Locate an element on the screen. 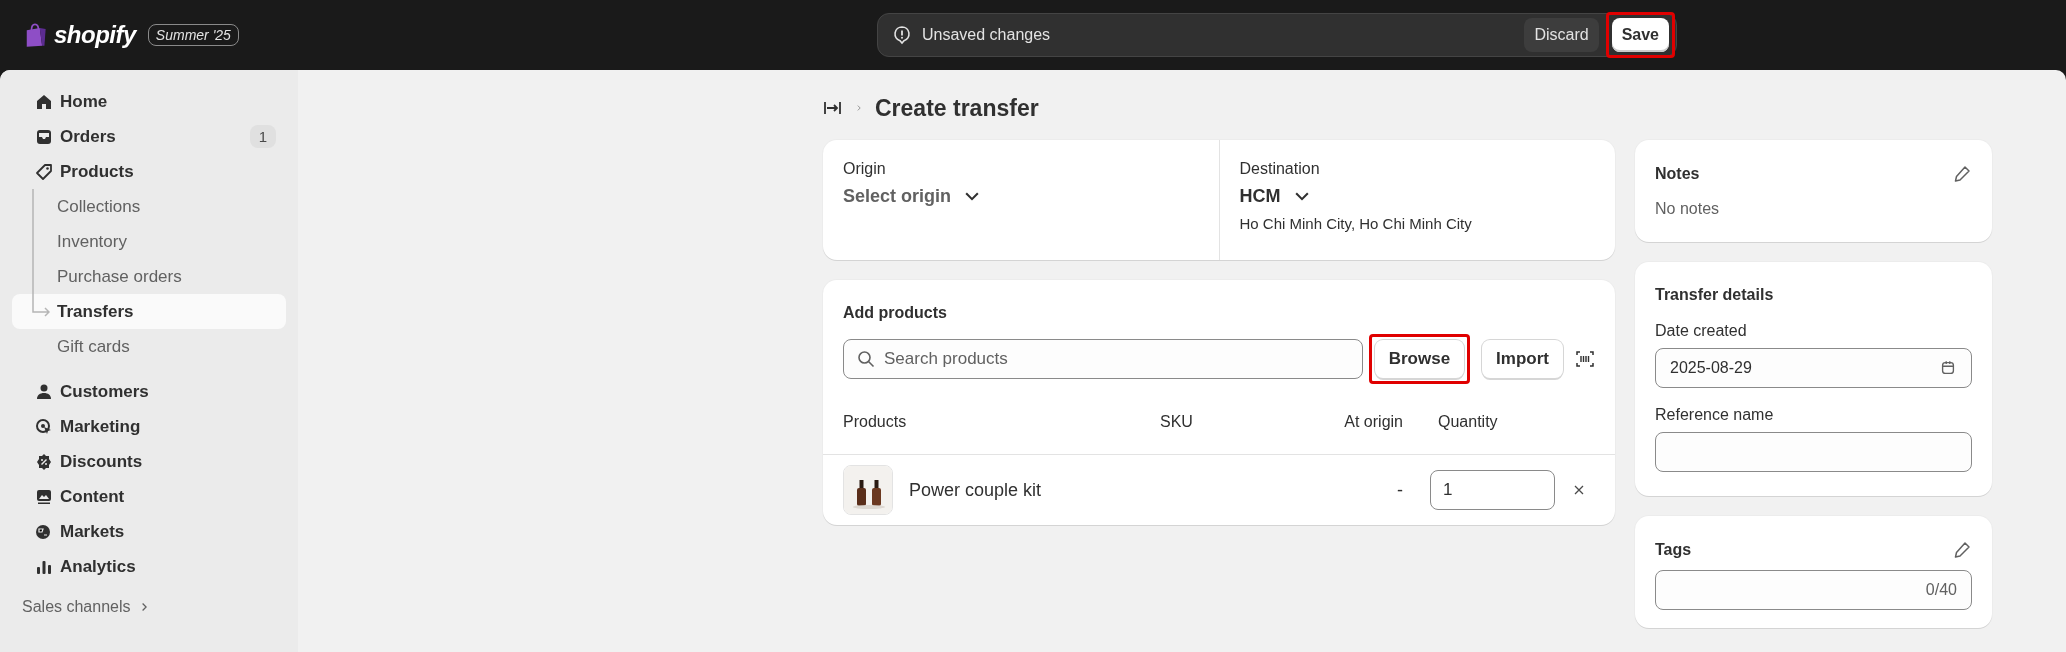 Image resolution: width=2066 pixels, height=652 pixels. notes-text: No notes is located at coordinates (1688, 209).